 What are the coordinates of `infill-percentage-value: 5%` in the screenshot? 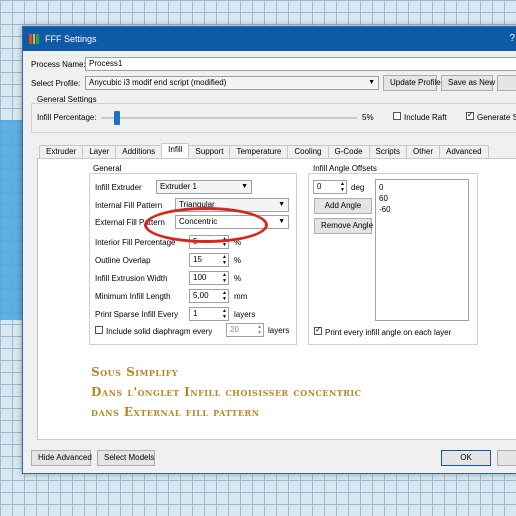 It's located at (368, 117).